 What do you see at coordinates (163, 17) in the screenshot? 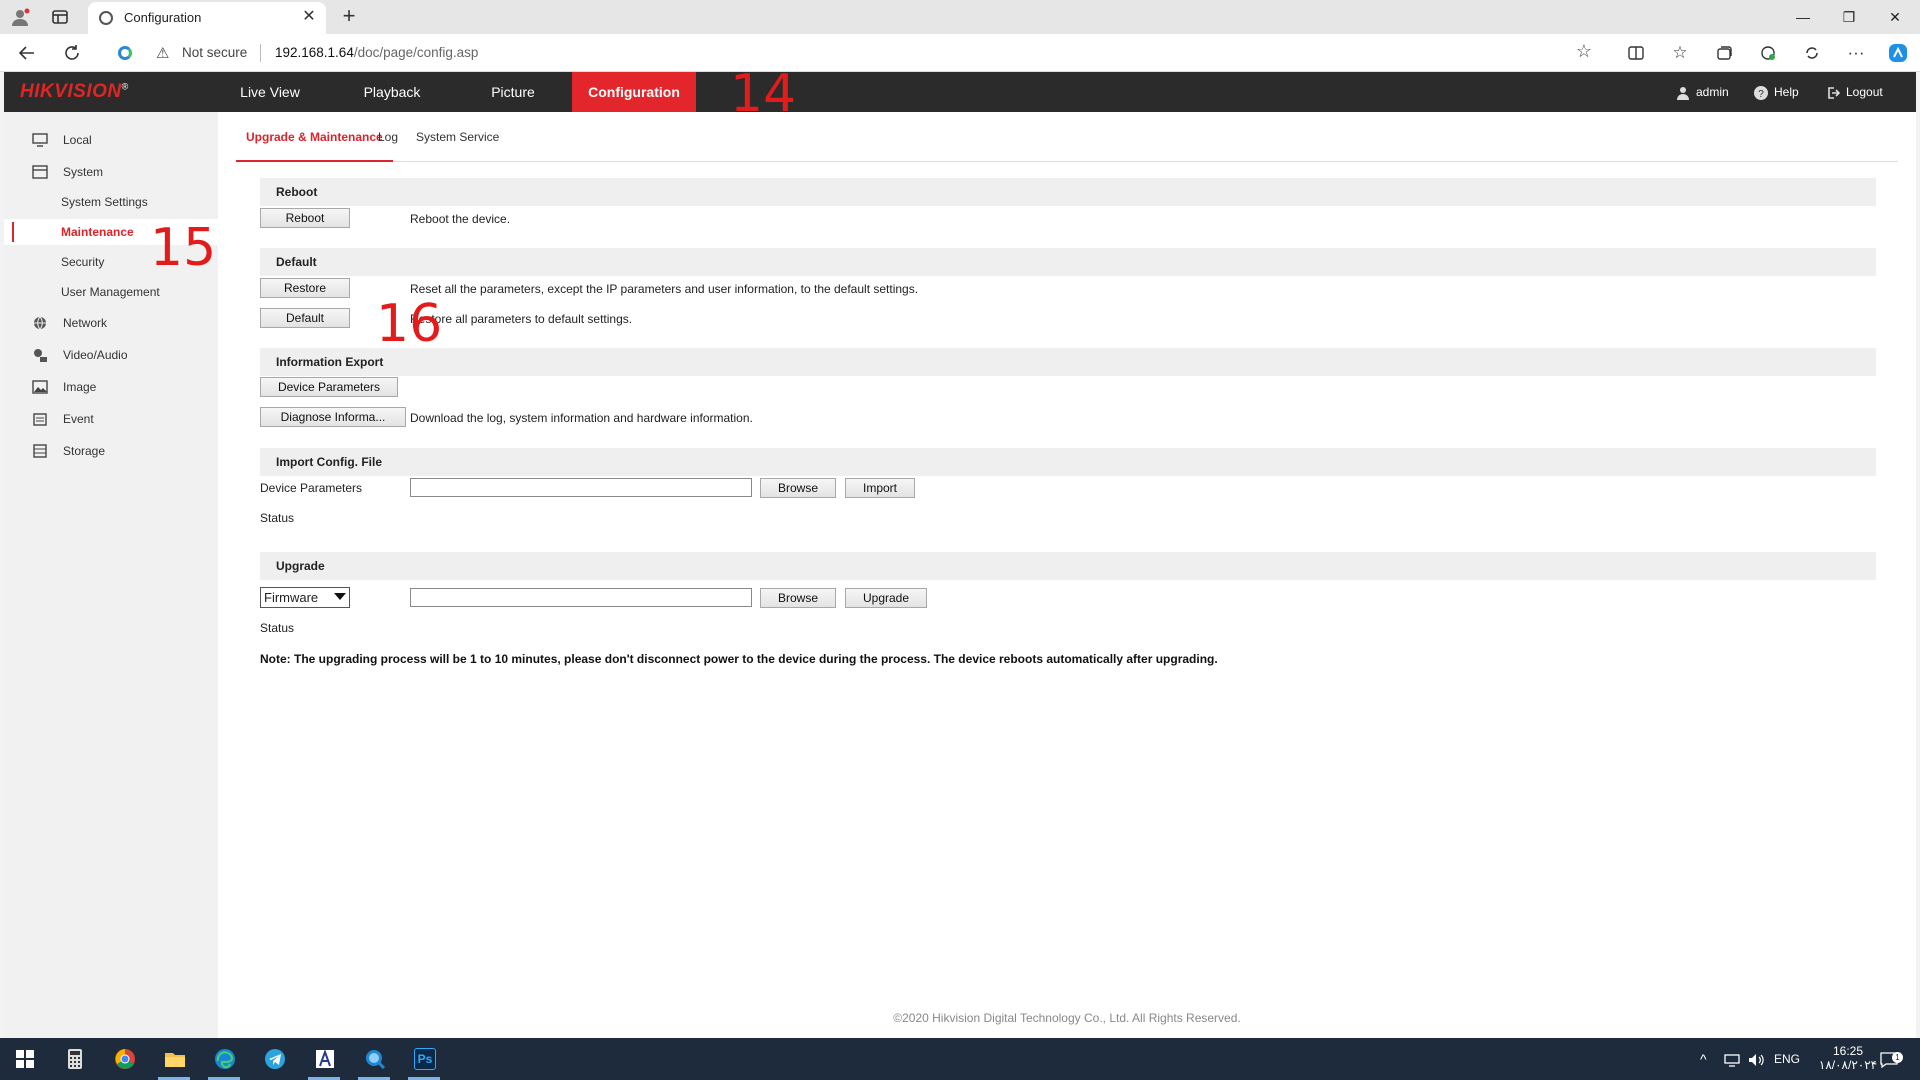
I see `tab-title: Configuration` at bounding box center [163, 17].